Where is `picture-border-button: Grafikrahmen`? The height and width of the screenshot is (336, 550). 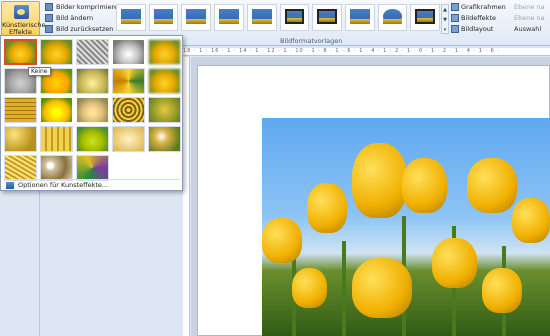
picture-border-button: Grafikrahmen is located at coordinates (478, 7).